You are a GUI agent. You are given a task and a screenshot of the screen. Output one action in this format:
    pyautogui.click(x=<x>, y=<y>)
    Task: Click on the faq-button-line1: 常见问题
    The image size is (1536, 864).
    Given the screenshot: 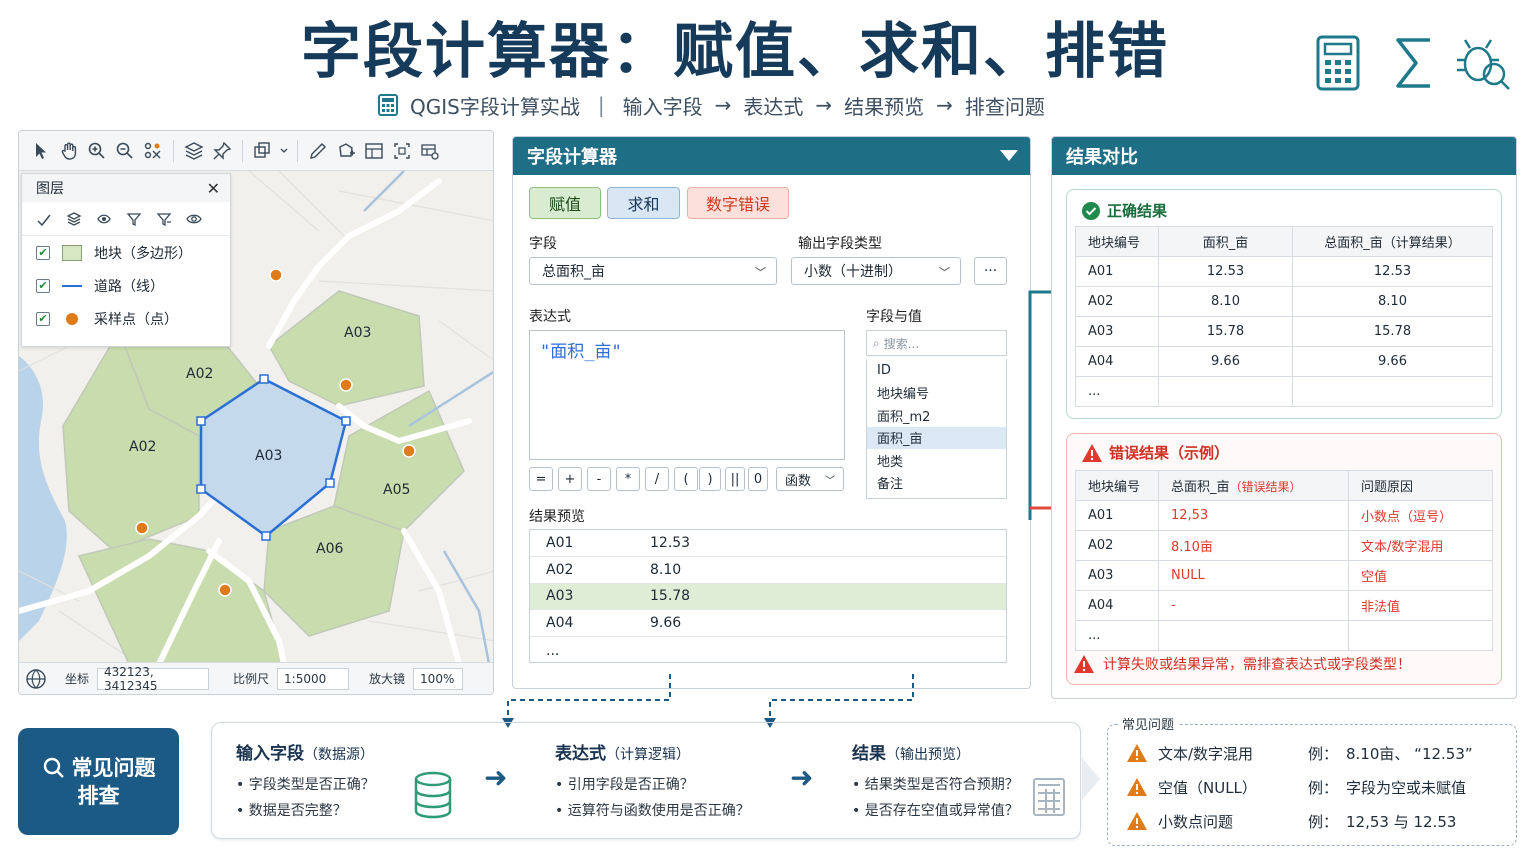 What is the action you would take?
    pyautogui.click(x=113, y=767)
    